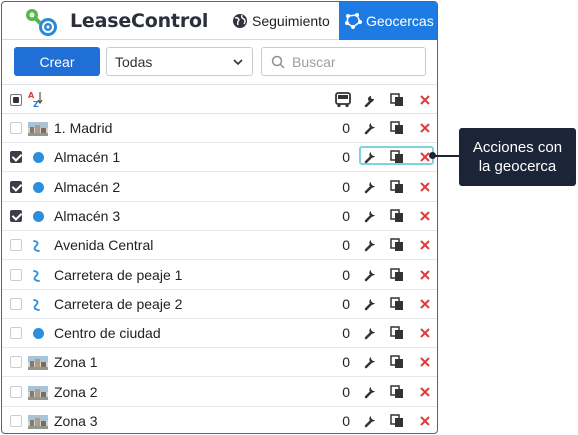  I want to click on chevron-down-icon, so click(238, 62).